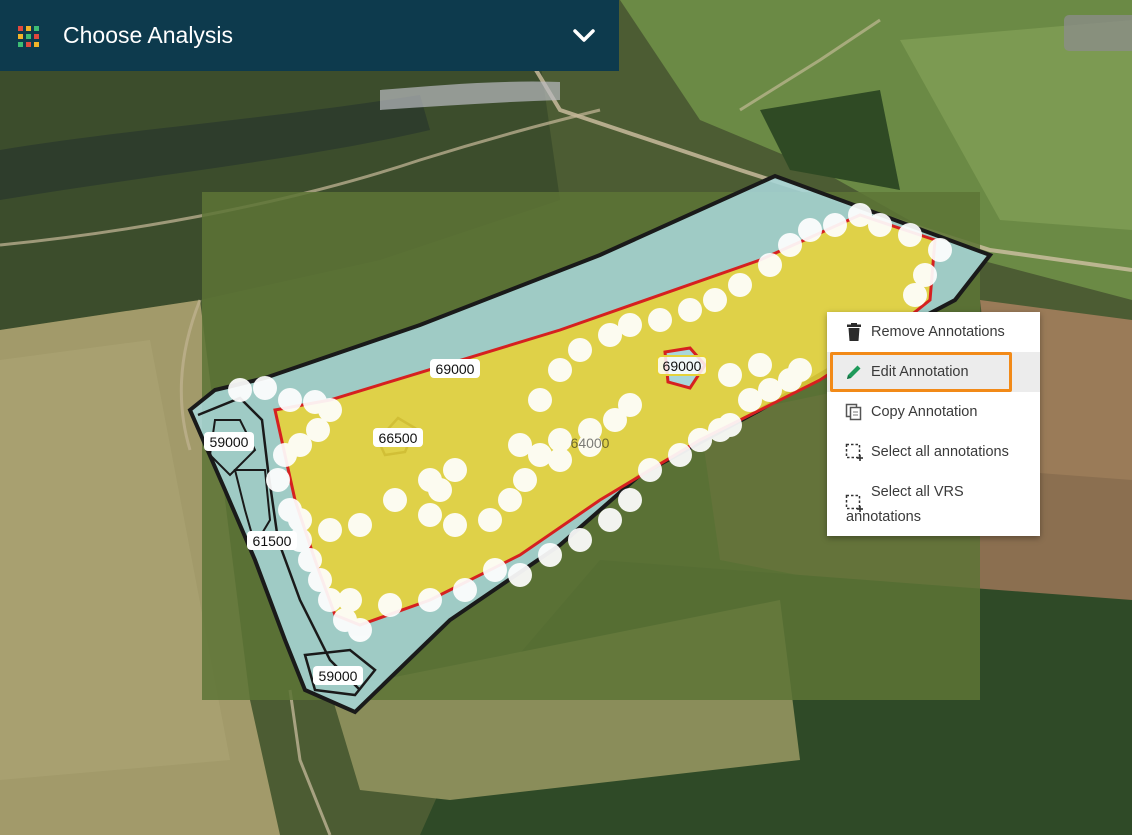 The height and width of the screenshot is (835, 1132). What do you see at coordinates (924, 412) in the screenshot?
I see `menu-item-label: Copy Annotation` at bounding box center [924, 412].